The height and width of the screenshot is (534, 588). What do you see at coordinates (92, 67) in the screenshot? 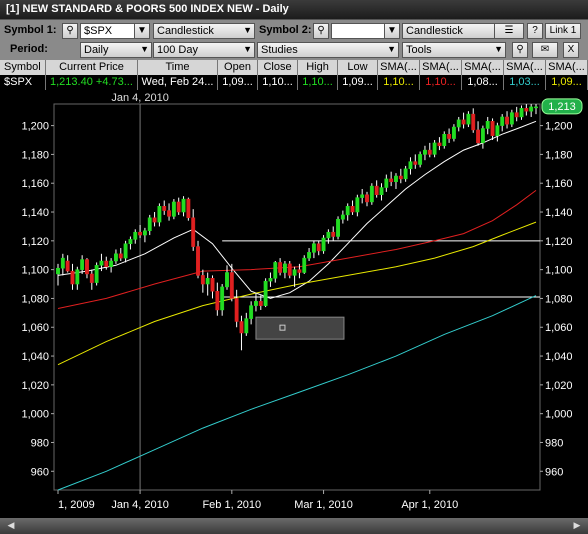
I see `header-current-price: Current Price` at bounding box center [92, 67].